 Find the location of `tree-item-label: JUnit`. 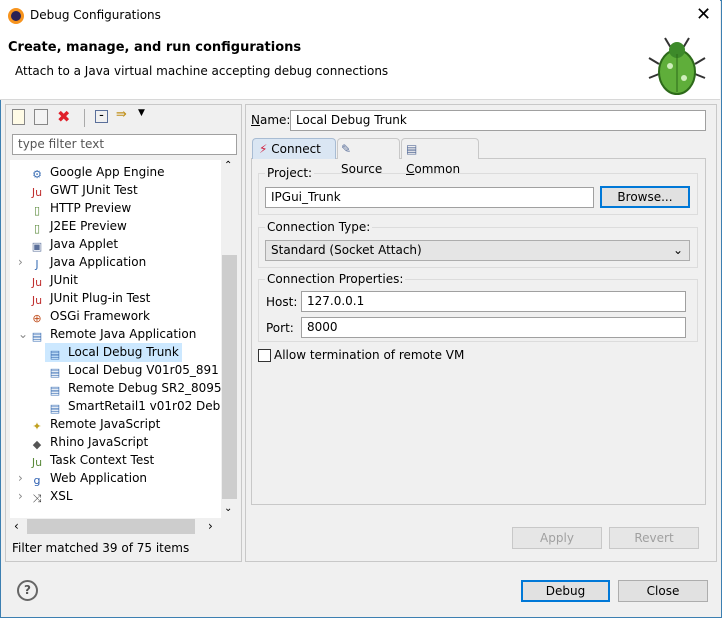

tree-item-label: JUnit is located at coordinates (64, 280).